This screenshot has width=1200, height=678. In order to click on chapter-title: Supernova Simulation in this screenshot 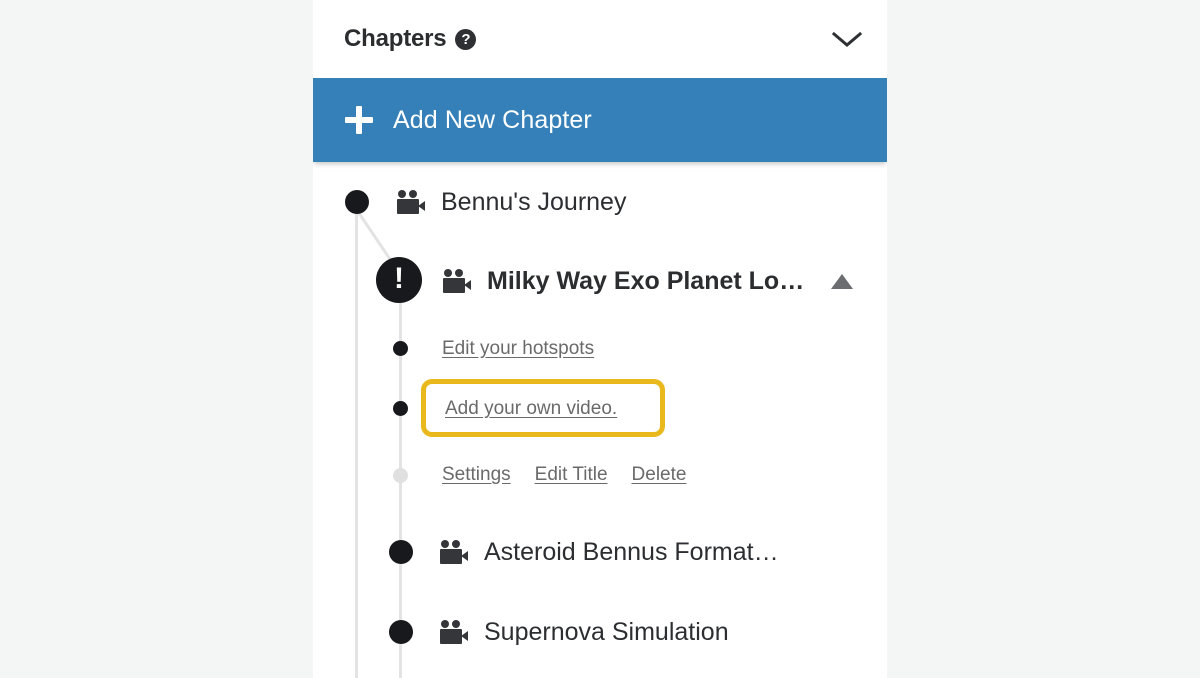, I will do `click(606, 631)`.